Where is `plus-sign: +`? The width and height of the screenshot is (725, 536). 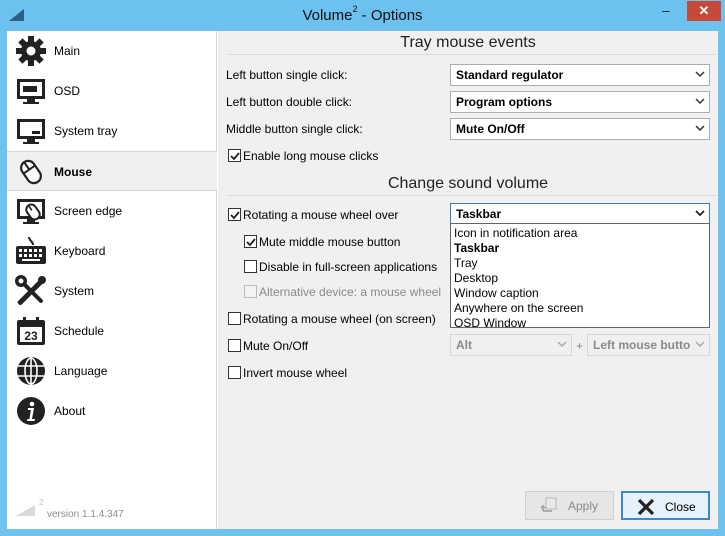
plus-sign: + is located at coordinates (580, 346).